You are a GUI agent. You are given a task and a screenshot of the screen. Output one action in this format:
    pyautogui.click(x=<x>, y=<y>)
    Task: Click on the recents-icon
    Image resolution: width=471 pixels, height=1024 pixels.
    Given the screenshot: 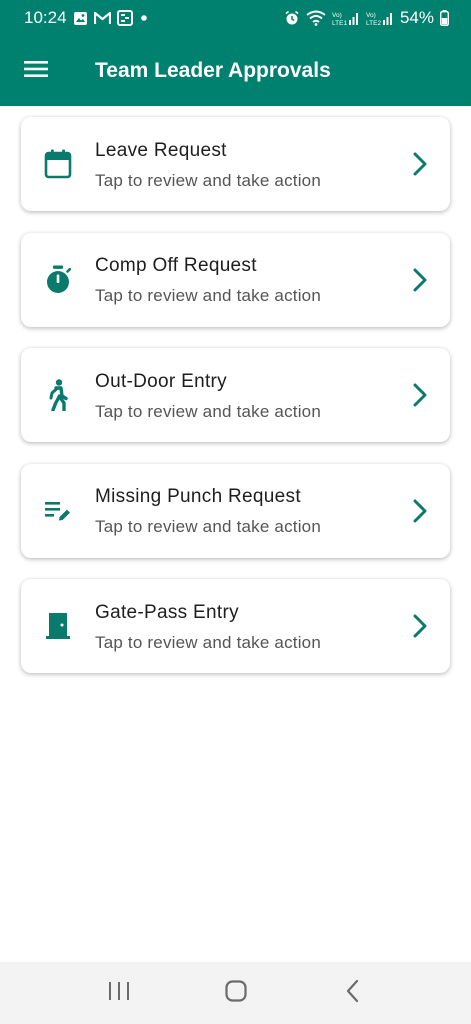 What is the action you would take?
    pyautogui.click(x=119, y=993)
    